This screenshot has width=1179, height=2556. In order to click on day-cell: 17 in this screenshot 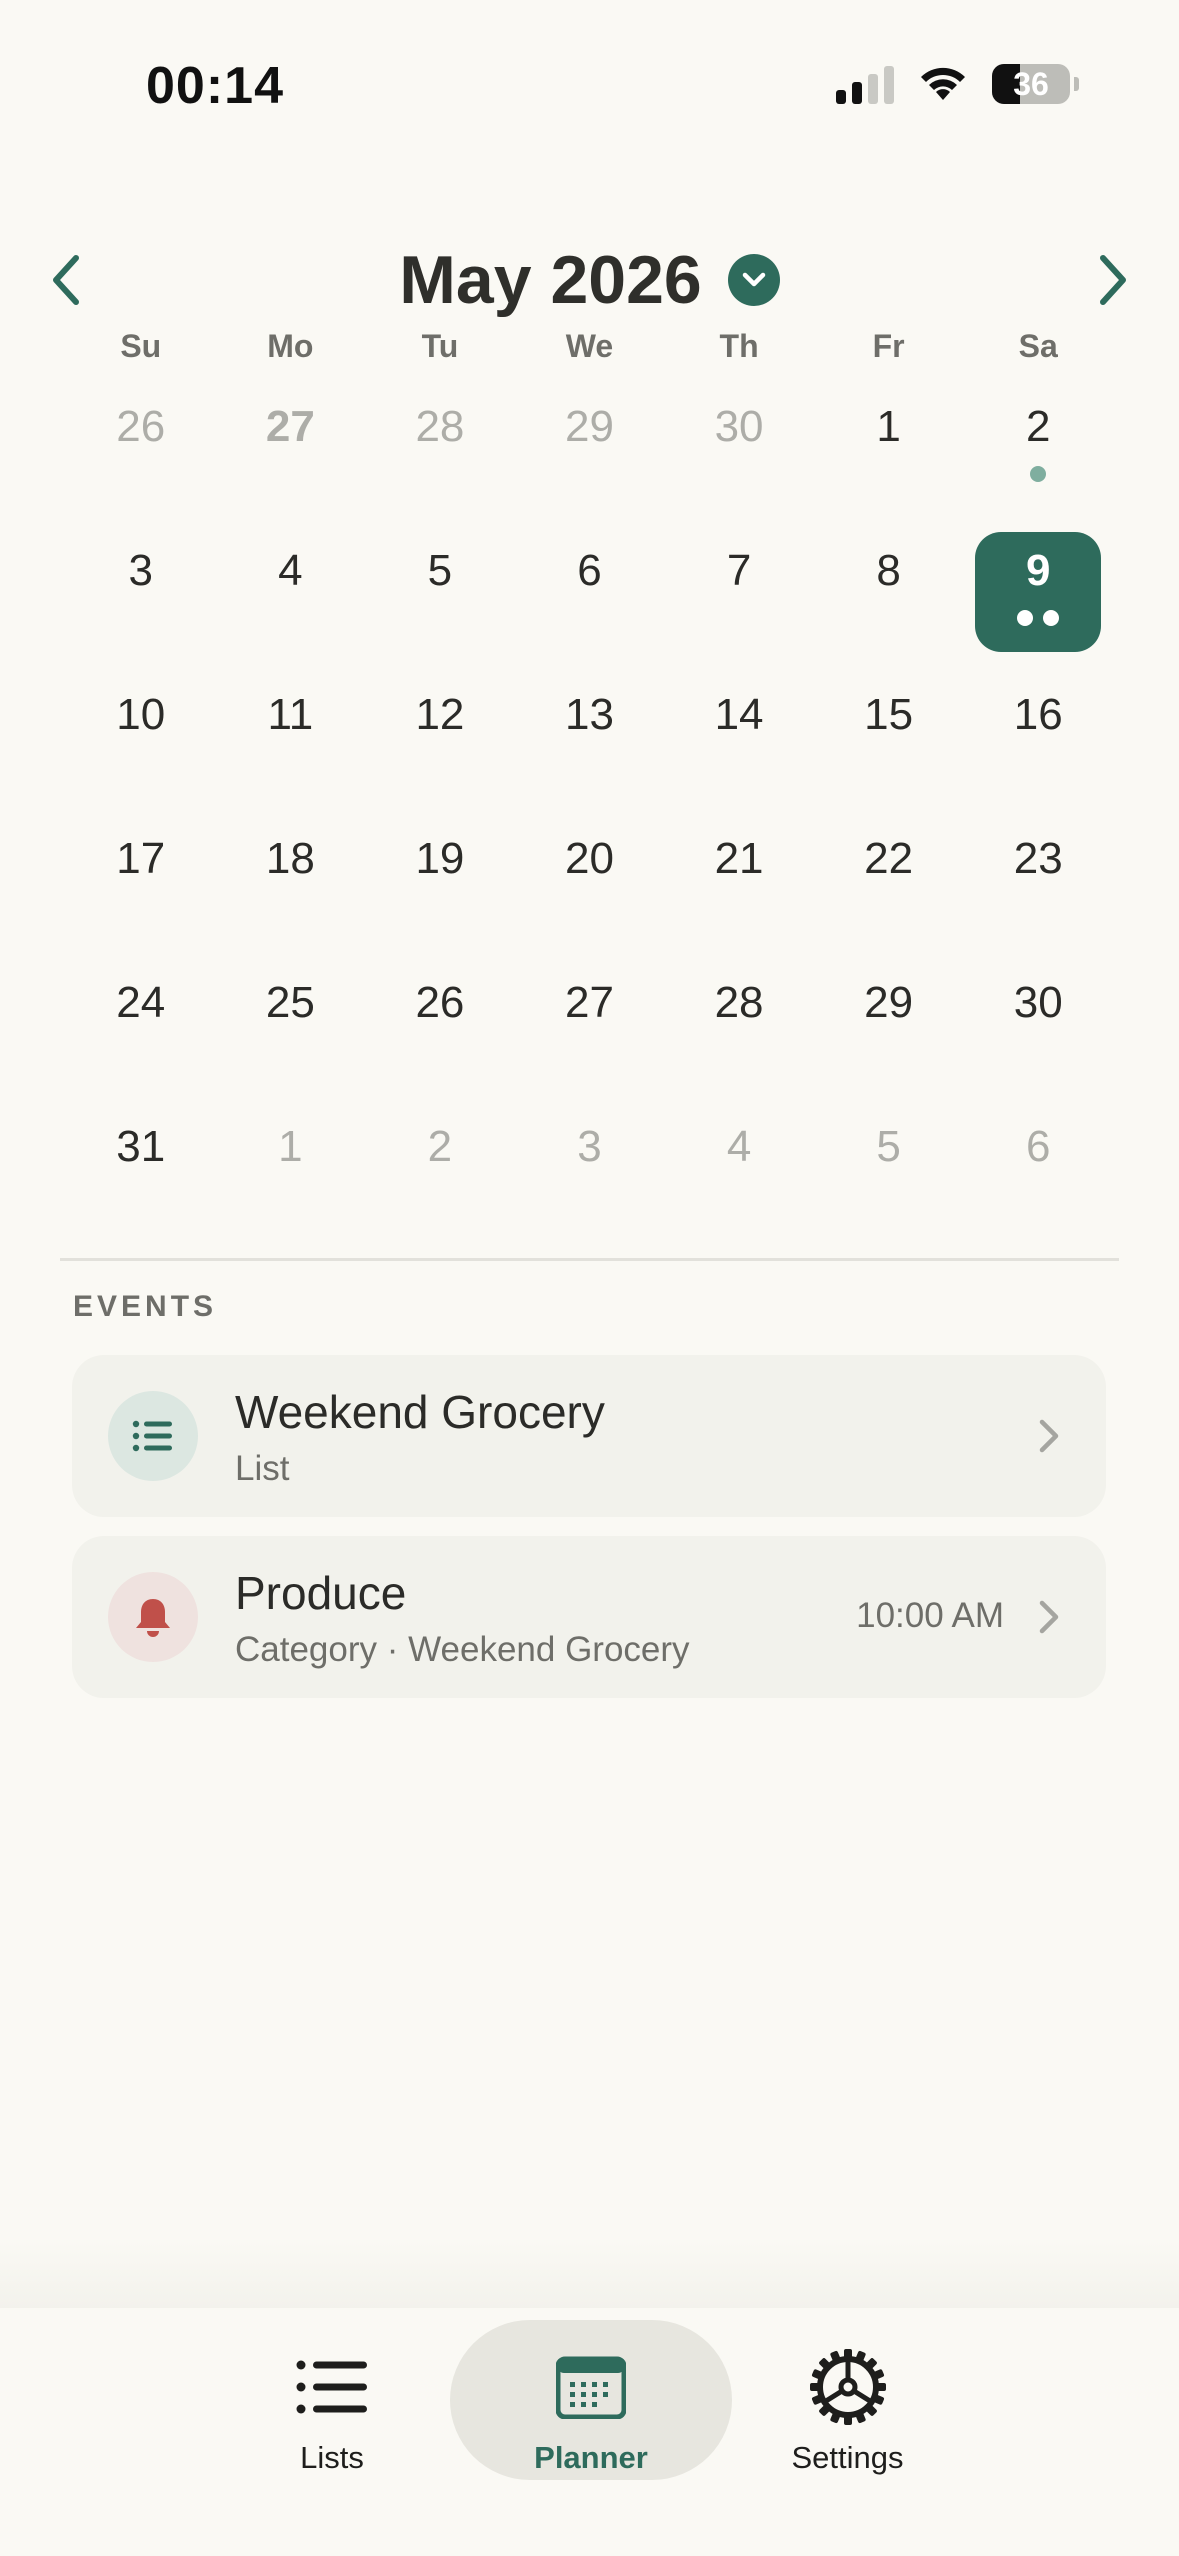, I will do `click(141, 884)`.